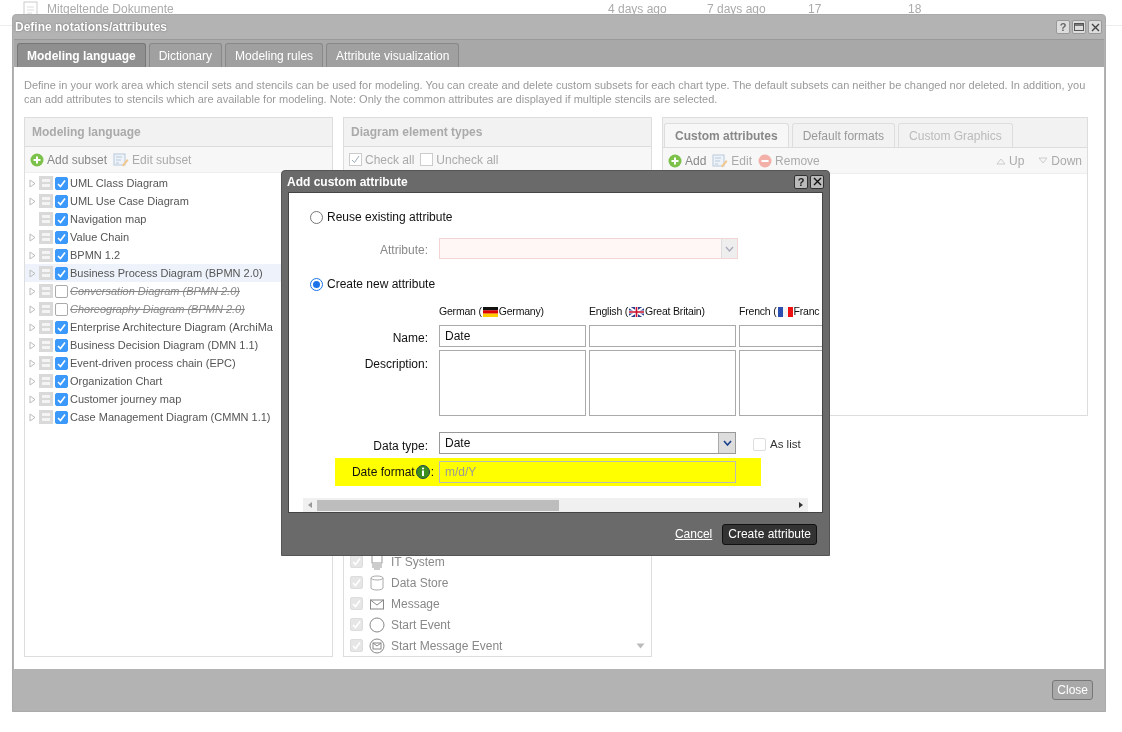 The image size is (1122, 732). What do you see at coordinates (382, 159) in the screenshot?
I see `check-all-button: Check all` at bounding box center [382, 159].